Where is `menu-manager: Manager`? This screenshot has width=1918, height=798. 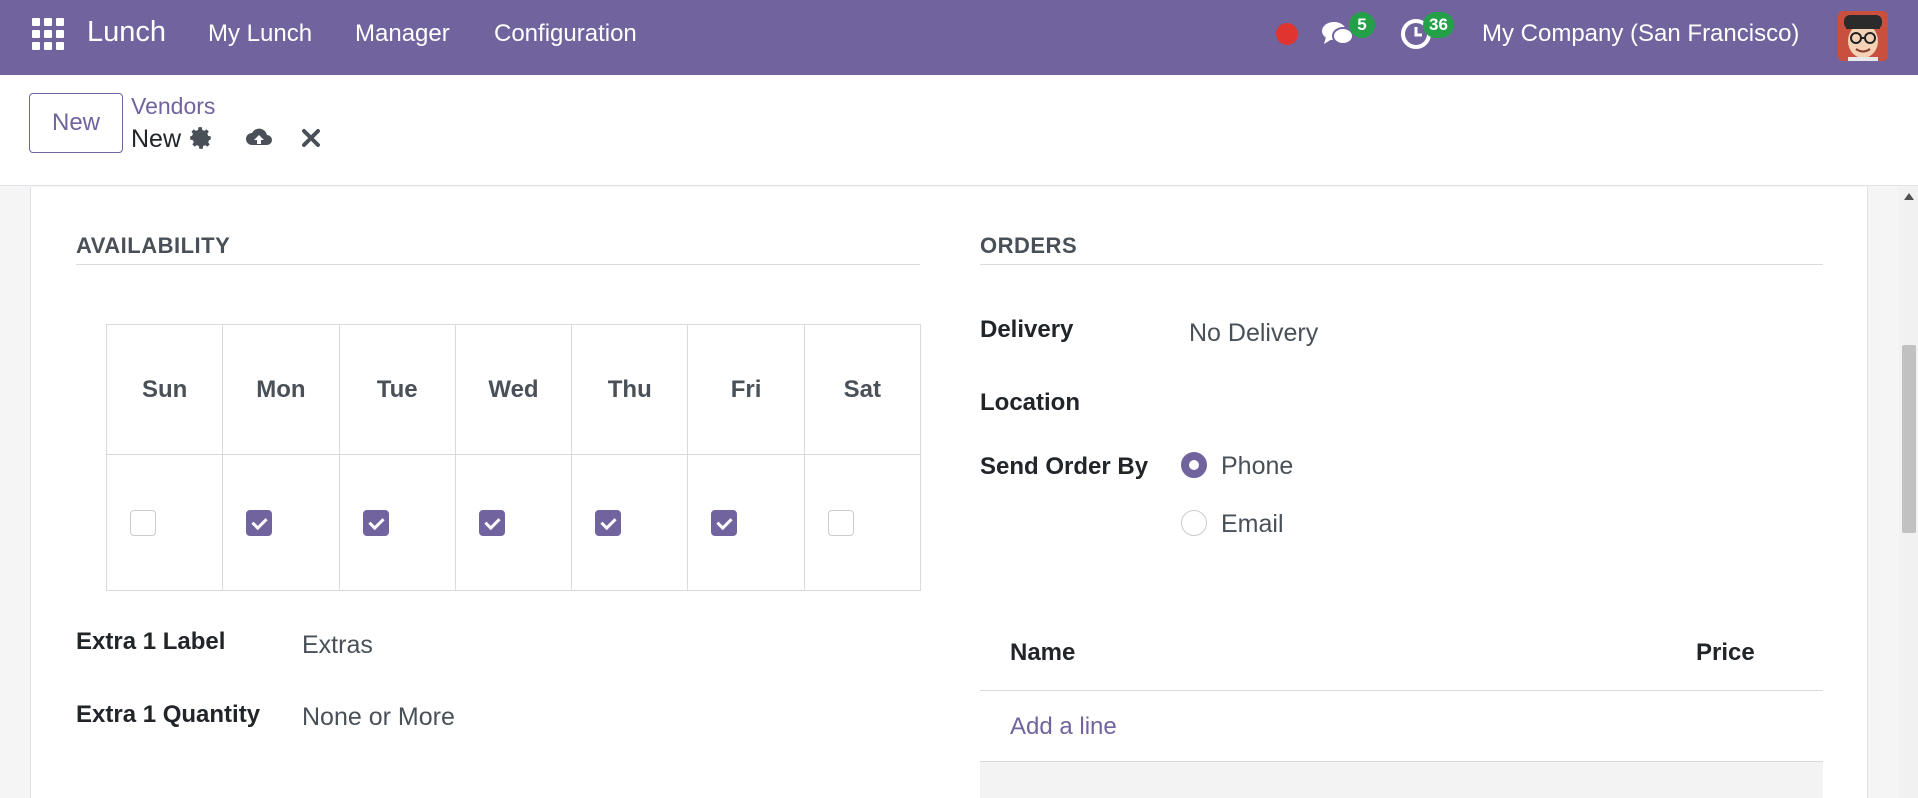 menu-manager: Manager is located at coordinates (402, 34).